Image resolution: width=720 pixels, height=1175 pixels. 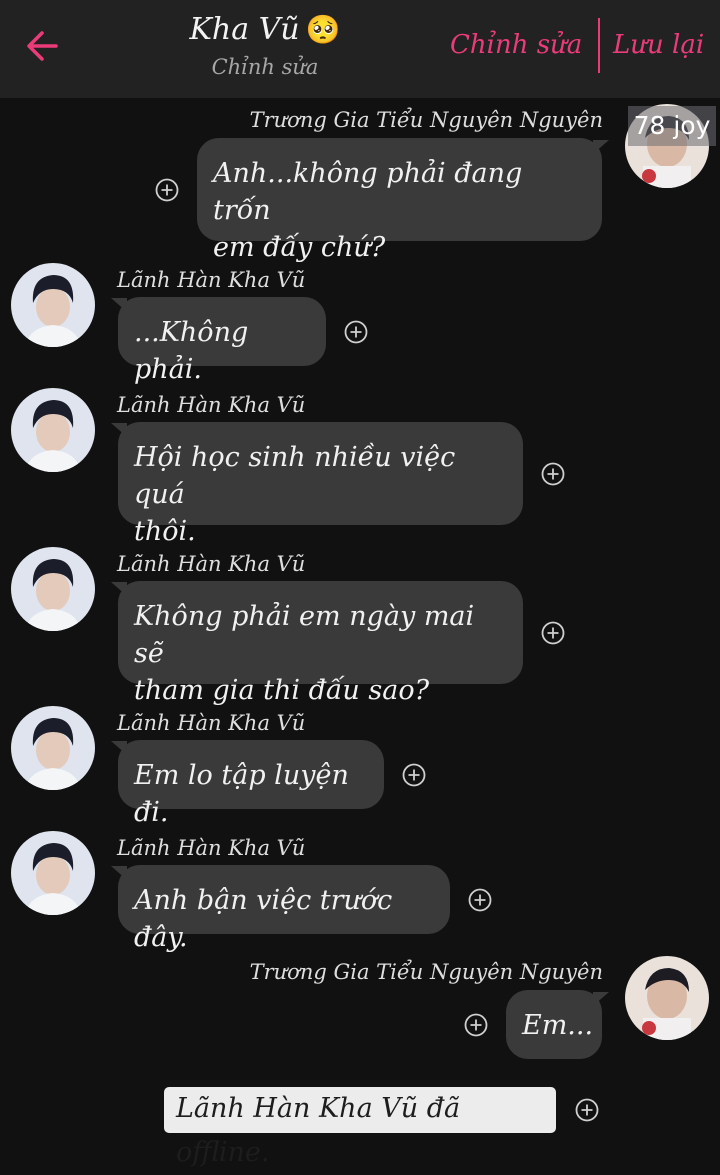 I want to click on message-line: Không phải em ngày mai sẽ, so click(x=304, y=635).